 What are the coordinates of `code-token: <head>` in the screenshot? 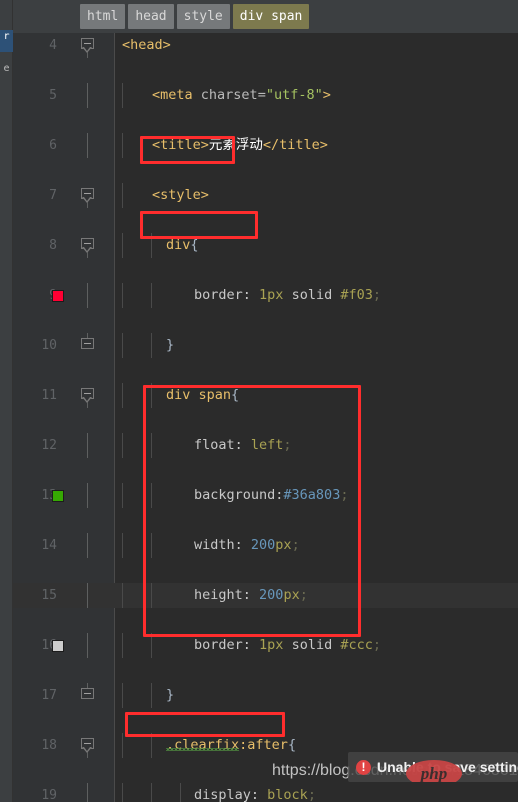 It's located at (146, 45).